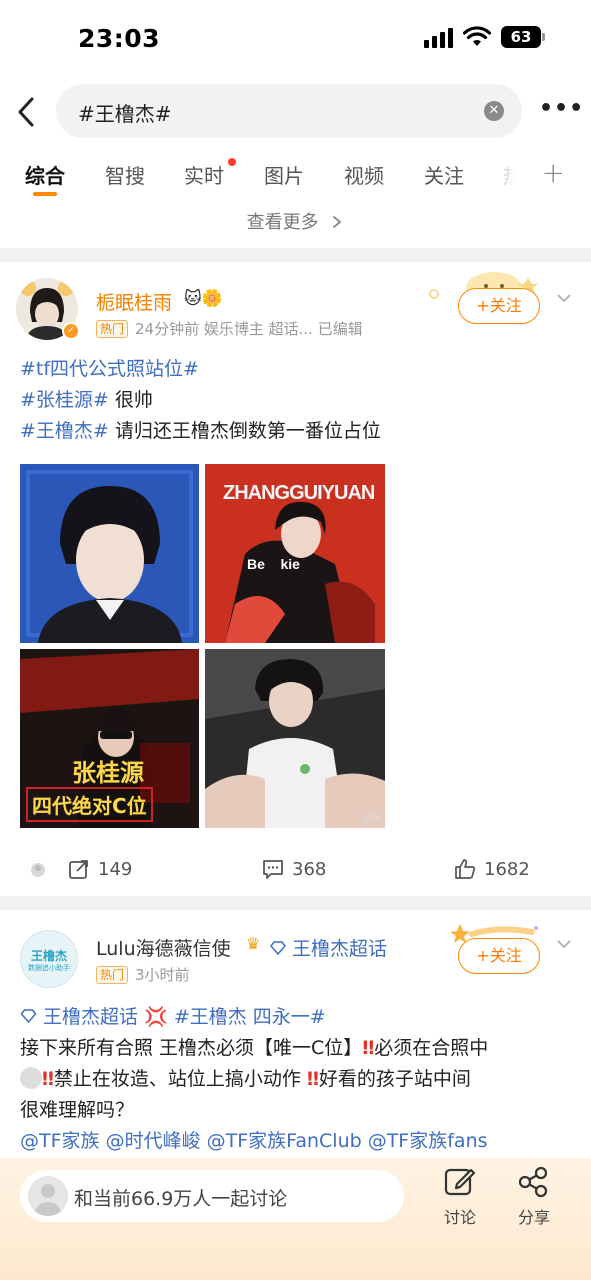 The image size is (591, 1280). What do you see at coordinates (109, 738) in the screenshot?
I see `post-photo: 张桂源 四代绝对C位` at bounding box center [109, 738].